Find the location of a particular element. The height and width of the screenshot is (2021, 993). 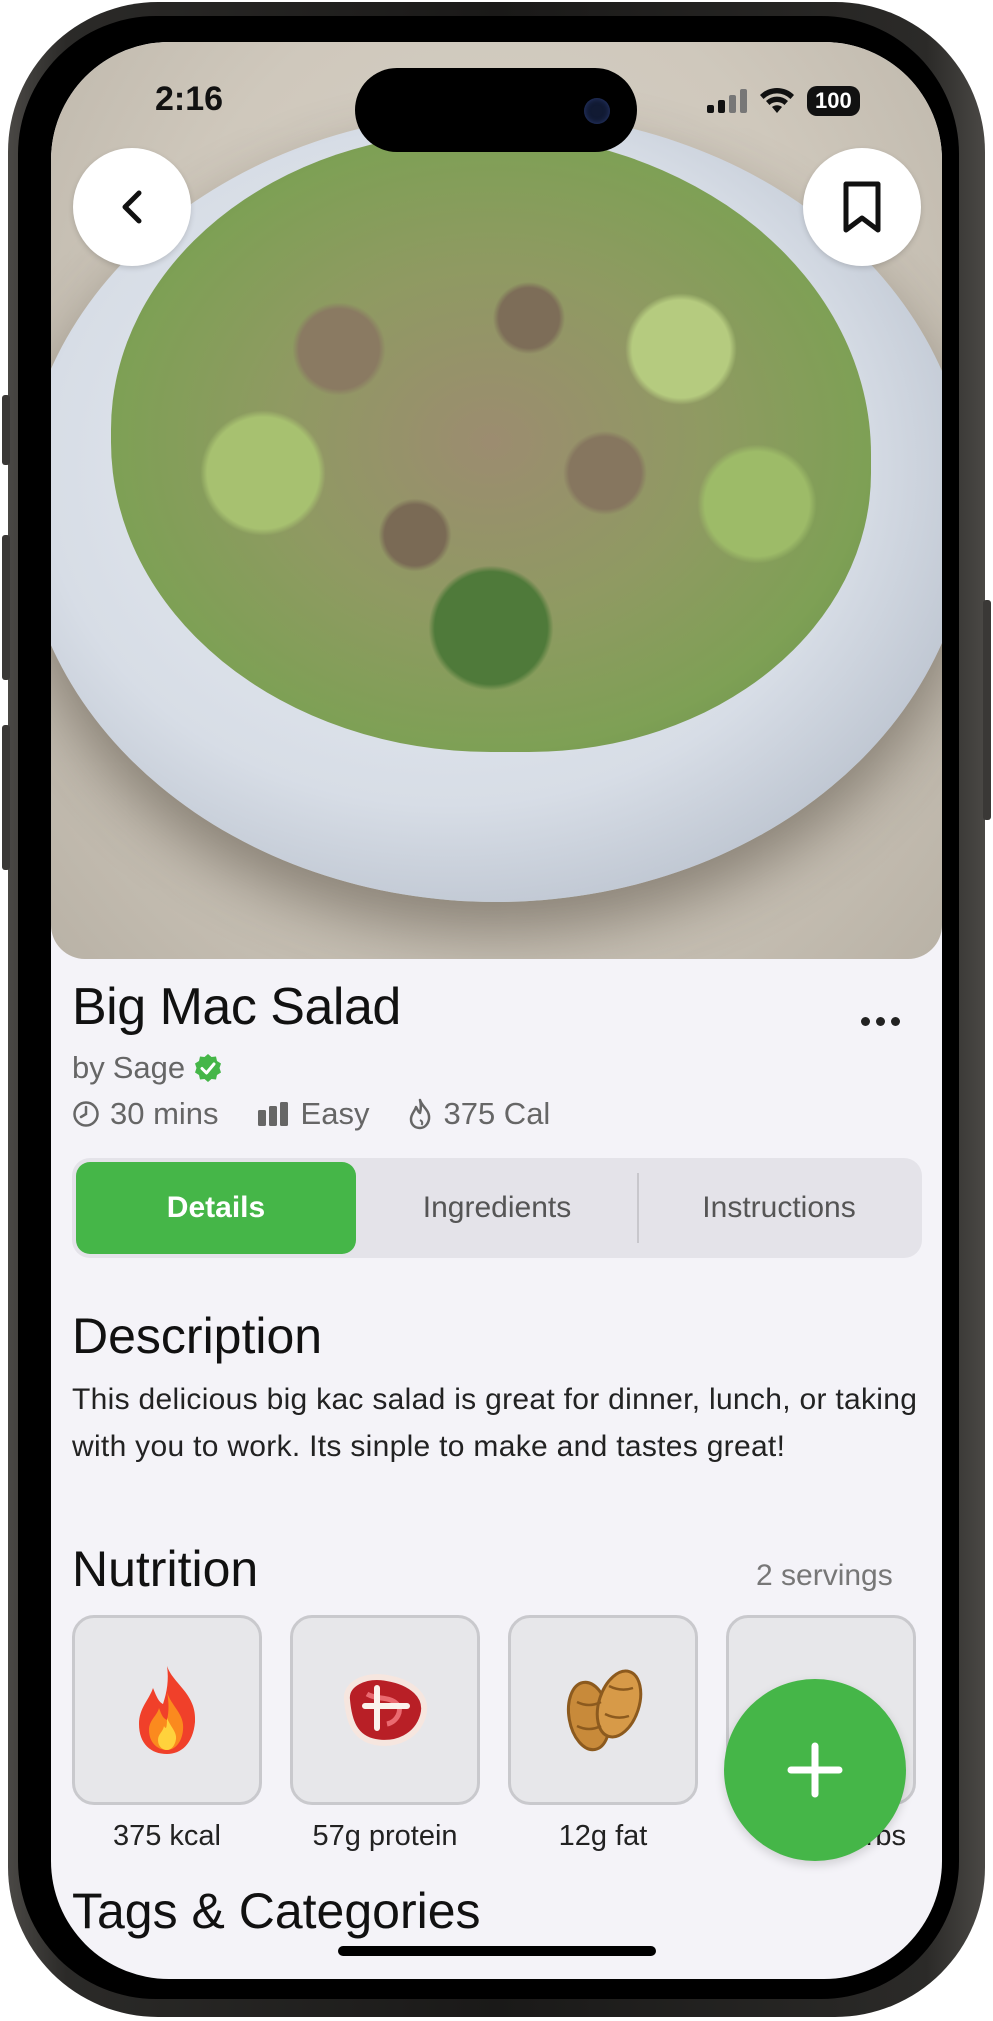

difficulty-bars-icon is located at coordinates (272, 1114).